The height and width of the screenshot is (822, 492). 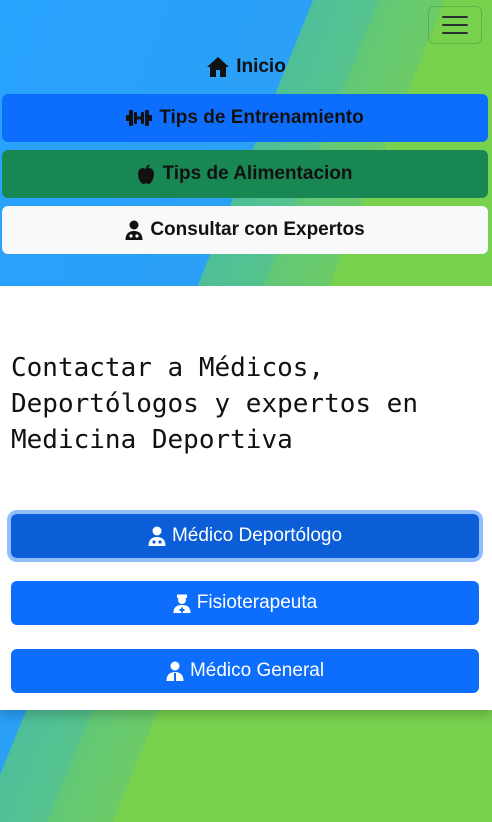 I want to click on nav-training-tips-button: Tips de Entrenamiento, so click(x=245, y=118).